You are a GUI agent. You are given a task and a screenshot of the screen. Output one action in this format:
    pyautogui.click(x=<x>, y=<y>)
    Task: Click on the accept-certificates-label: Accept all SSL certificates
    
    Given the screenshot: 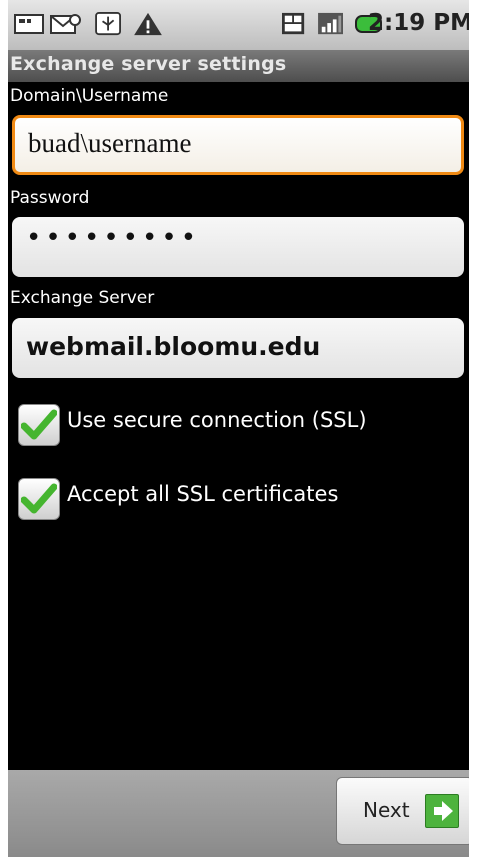 What is the action you would take?
    pyautogui.click(x=203, y=494)
    